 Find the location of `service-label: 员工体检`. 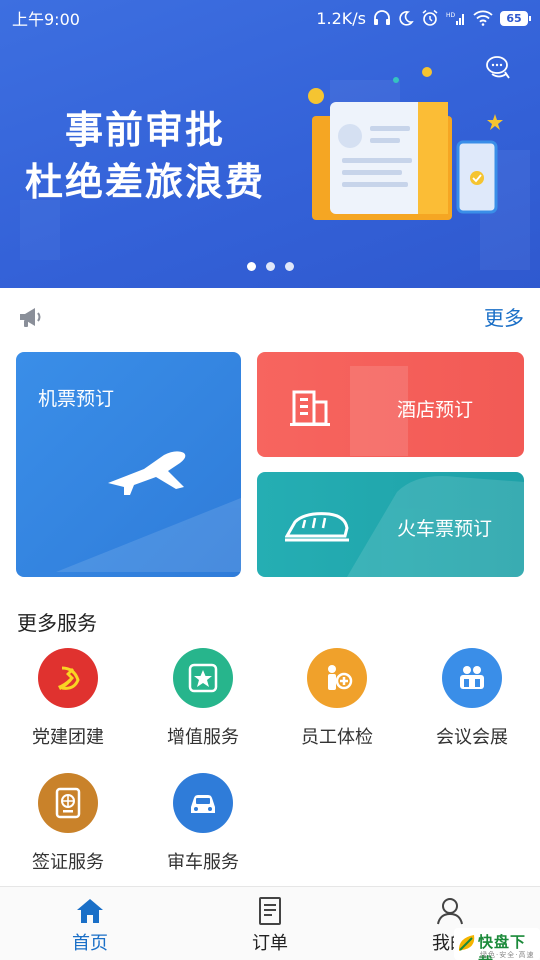

service-label: 员工体检 is located at coordinates (337, 737).